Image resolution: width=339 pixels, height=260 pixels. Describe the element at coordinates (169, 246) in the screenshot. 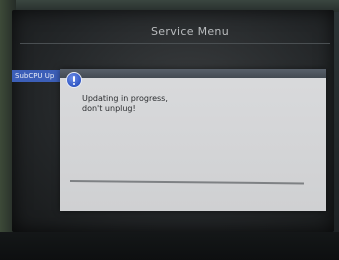

I see `tv-bezel-bottom` at that location.